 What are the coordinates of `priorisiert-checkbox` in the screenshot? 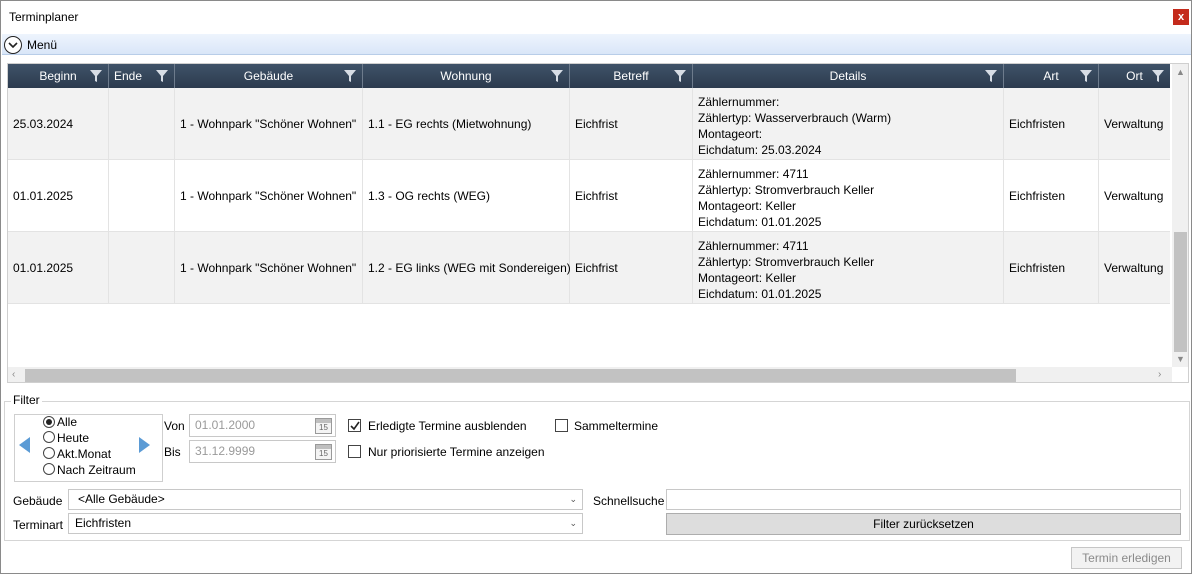 It's located at (354, 451).